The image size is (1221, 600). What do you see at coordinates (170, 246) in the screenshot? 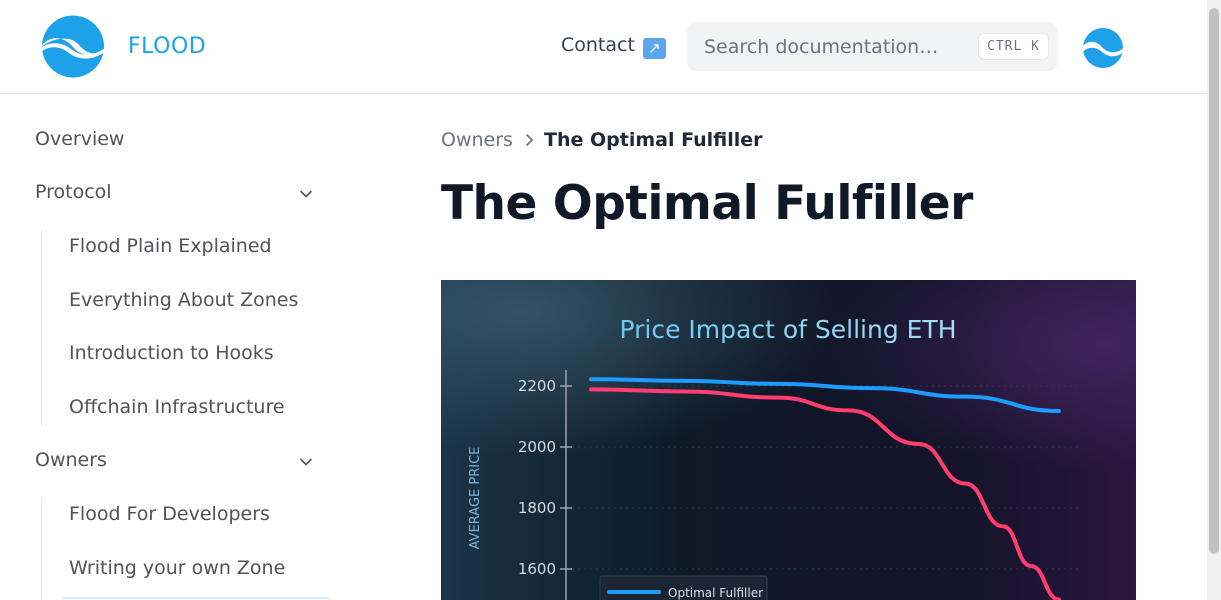
I see `sidebar-item-flood-plain-explained: Flood Plain Explained` at bounding box center [170, 246].